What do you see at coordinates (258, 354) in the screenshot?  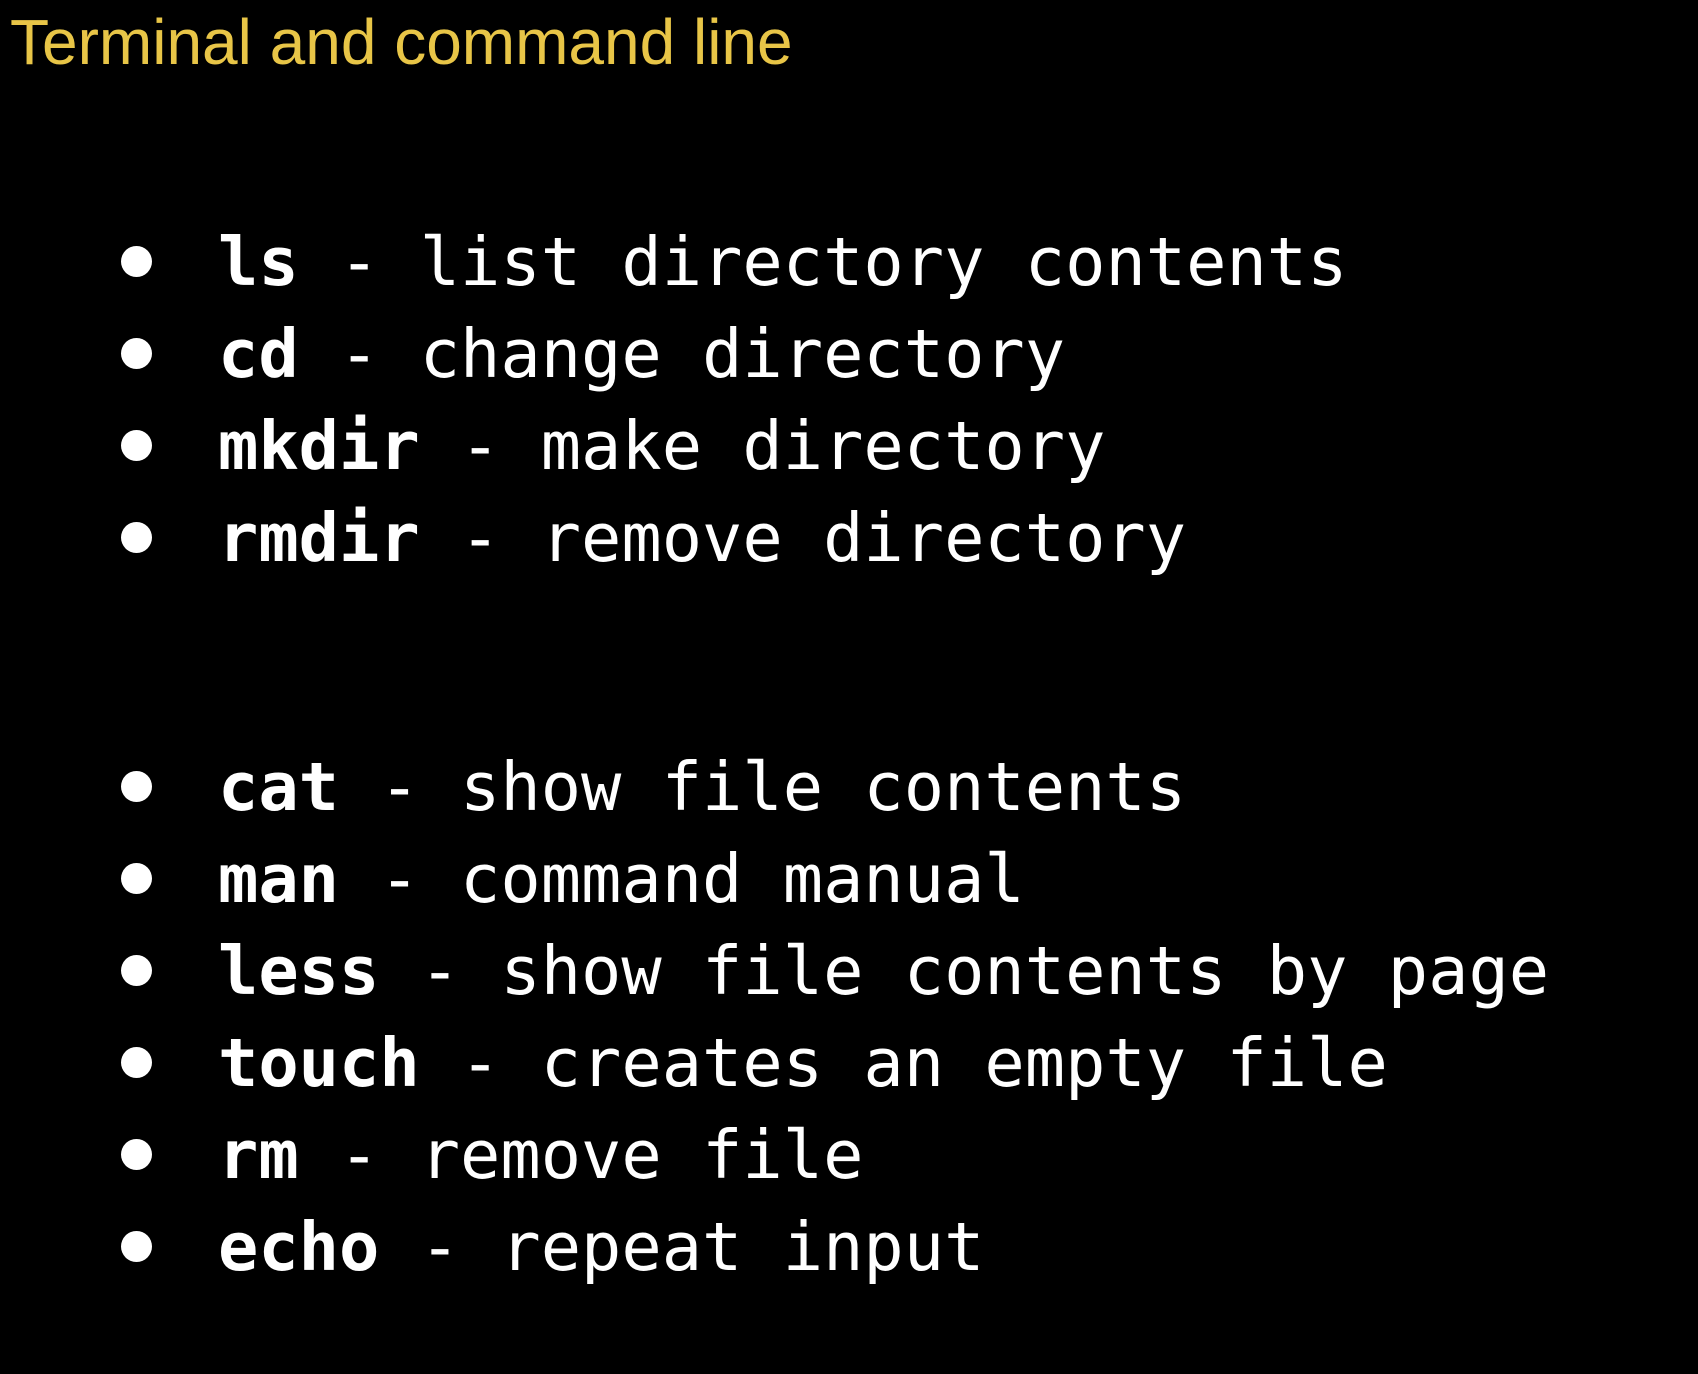 I see `command-name: cd` at bounding box center [258, 354].